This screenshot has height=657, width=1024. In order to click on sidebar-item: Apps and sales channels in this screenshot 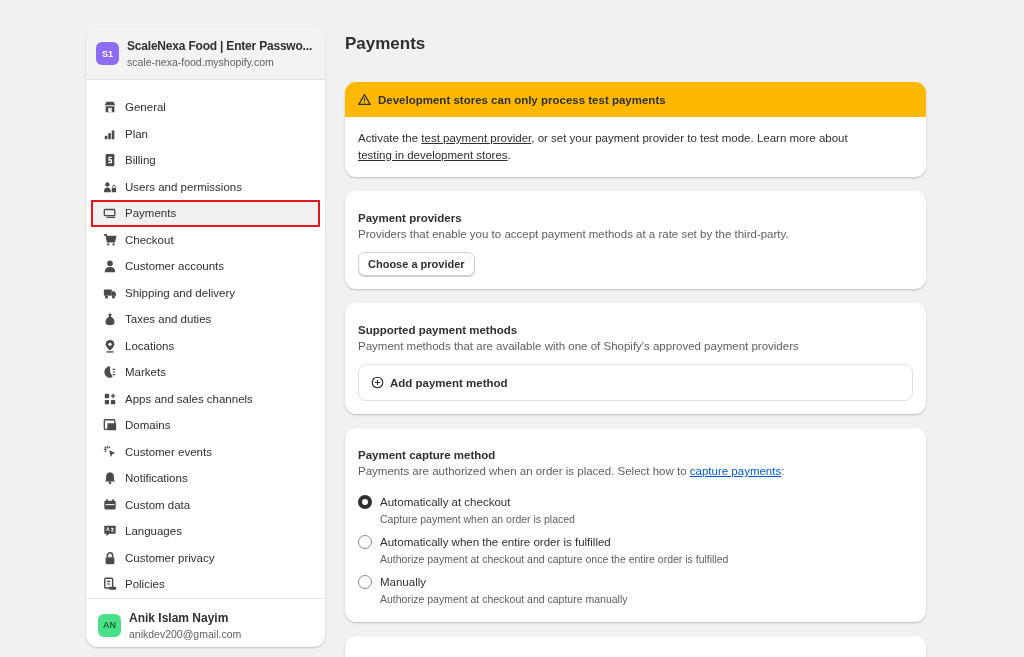, I will do `click(205, 398)`.